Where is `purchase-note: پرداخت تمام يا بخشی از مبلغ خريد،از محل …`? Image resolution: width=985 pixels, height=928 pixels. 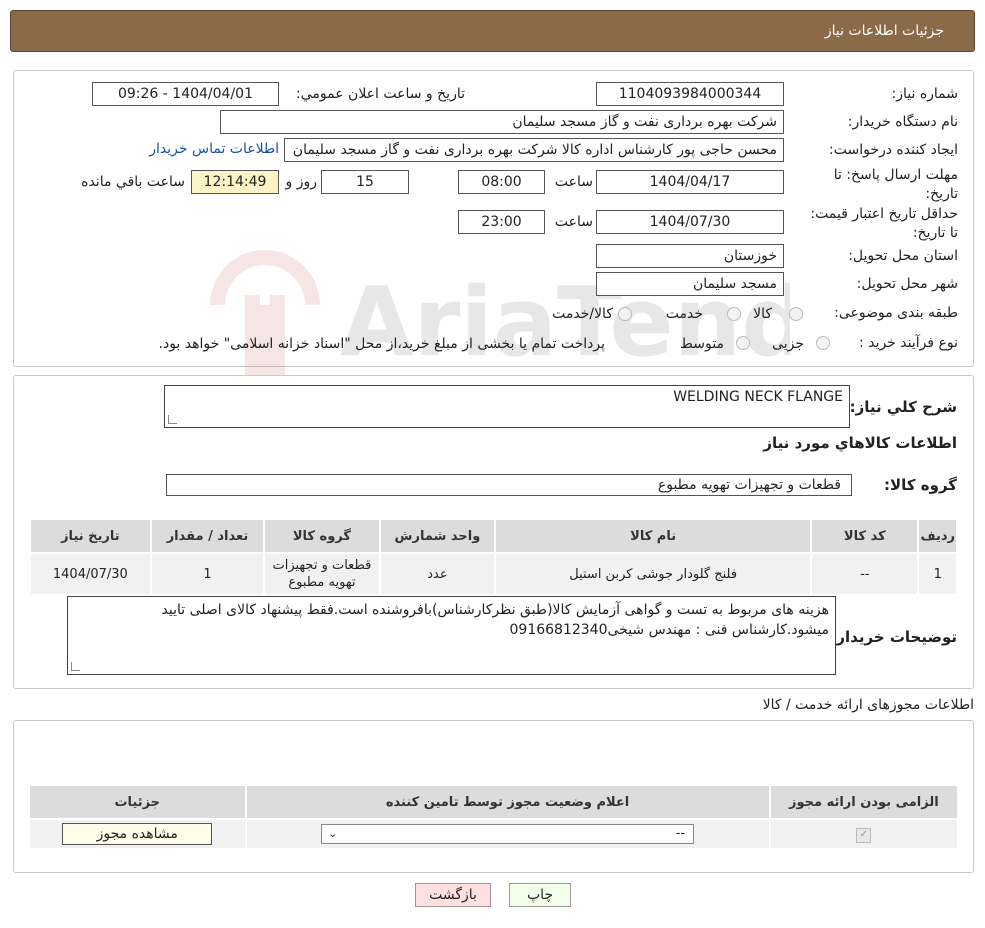
purchase-note: پرداخت تمام يا بخشی از مبلغ خريد،از محل … is located at coordinates (381, 344).